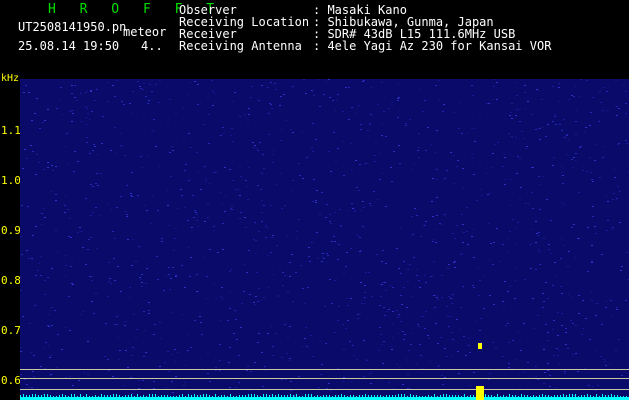 The width and height of the screenshot is (629, 400). What do you see at coordinates (72, 27) in the screenshot?
I see `file-name: UT2508141950.pn` at bounding box center [72, 27].